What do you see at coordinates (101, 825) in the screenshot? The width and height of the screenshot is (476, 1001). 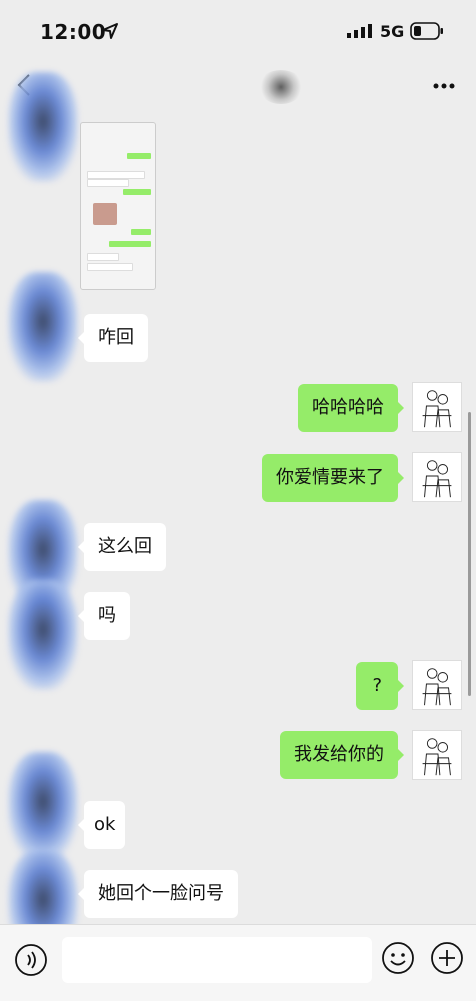 I see `message-bubble-incoming: ok` at bounding box center [101, 825].